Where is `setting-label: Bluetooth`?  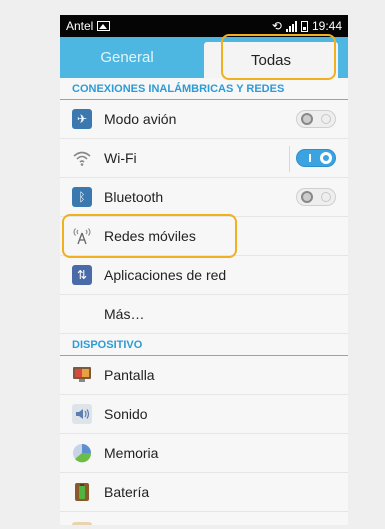 setting-label: Bluetooth is located at coordinates (134, 197).